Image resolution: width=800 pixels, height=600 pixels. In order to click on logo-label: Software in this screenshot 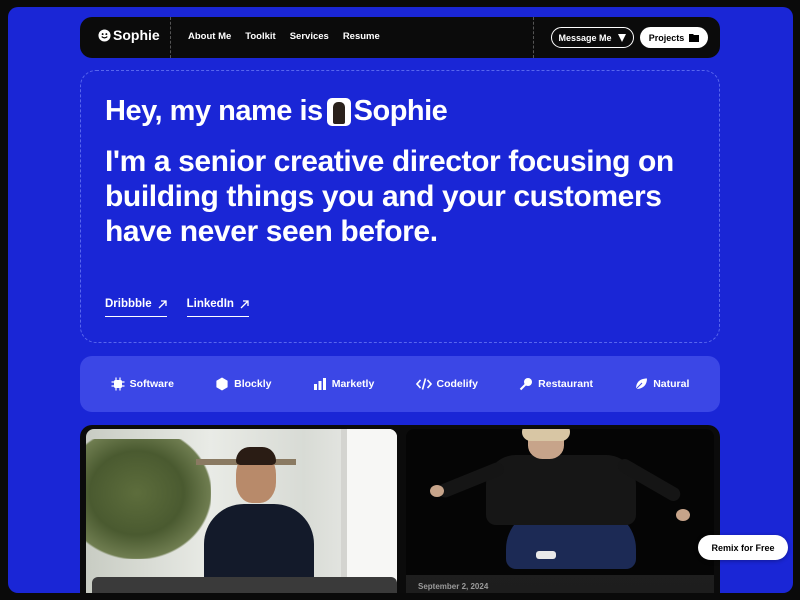, I will do `click(151, 384)`.